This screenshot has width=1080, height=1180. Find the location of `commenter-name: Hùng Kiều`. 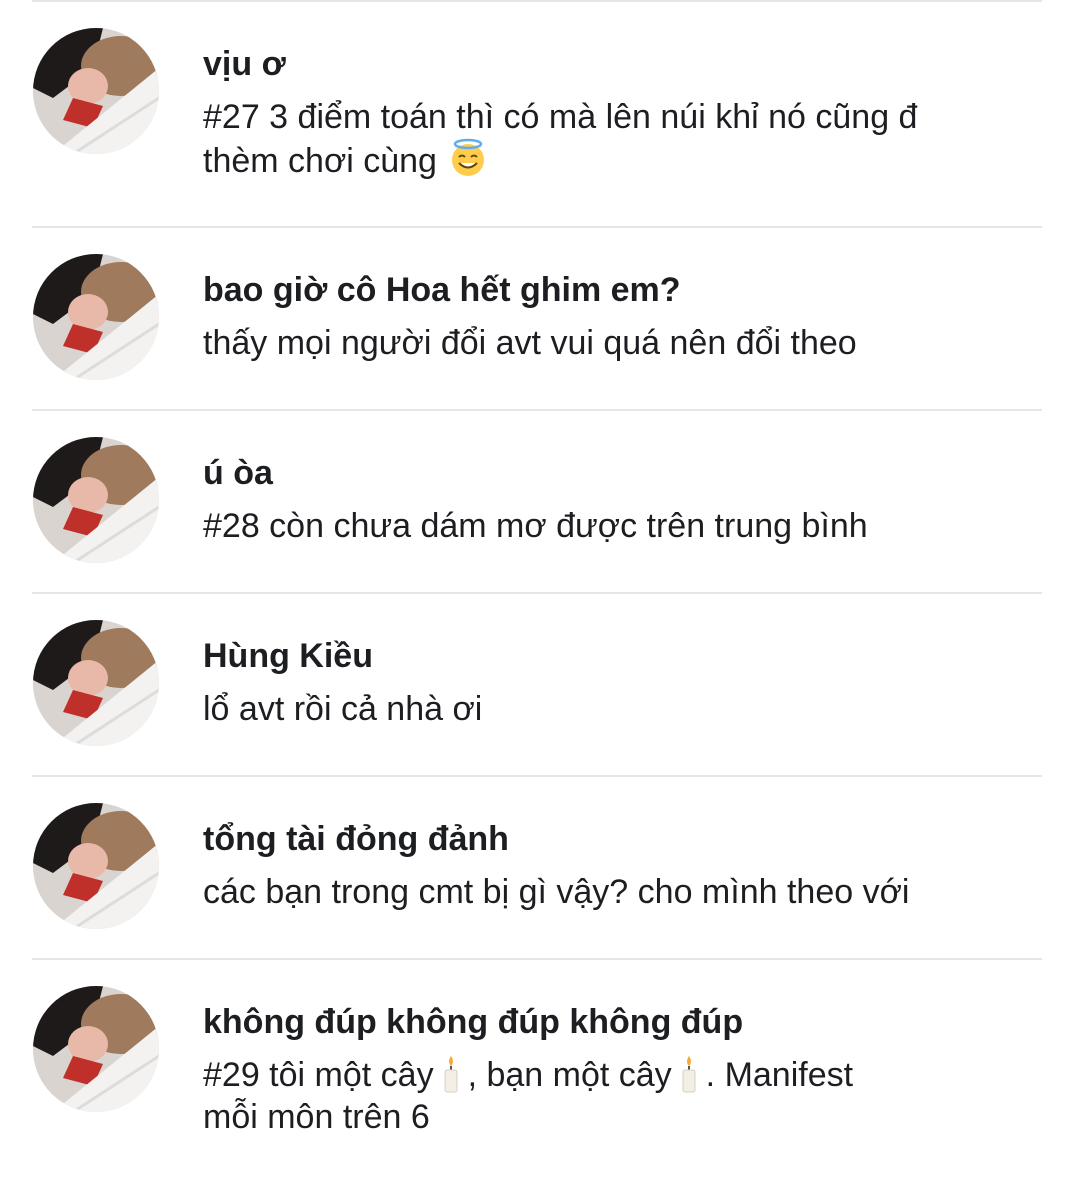

commenter-name: Hùng Kiều is located at coordinates (288, 656).